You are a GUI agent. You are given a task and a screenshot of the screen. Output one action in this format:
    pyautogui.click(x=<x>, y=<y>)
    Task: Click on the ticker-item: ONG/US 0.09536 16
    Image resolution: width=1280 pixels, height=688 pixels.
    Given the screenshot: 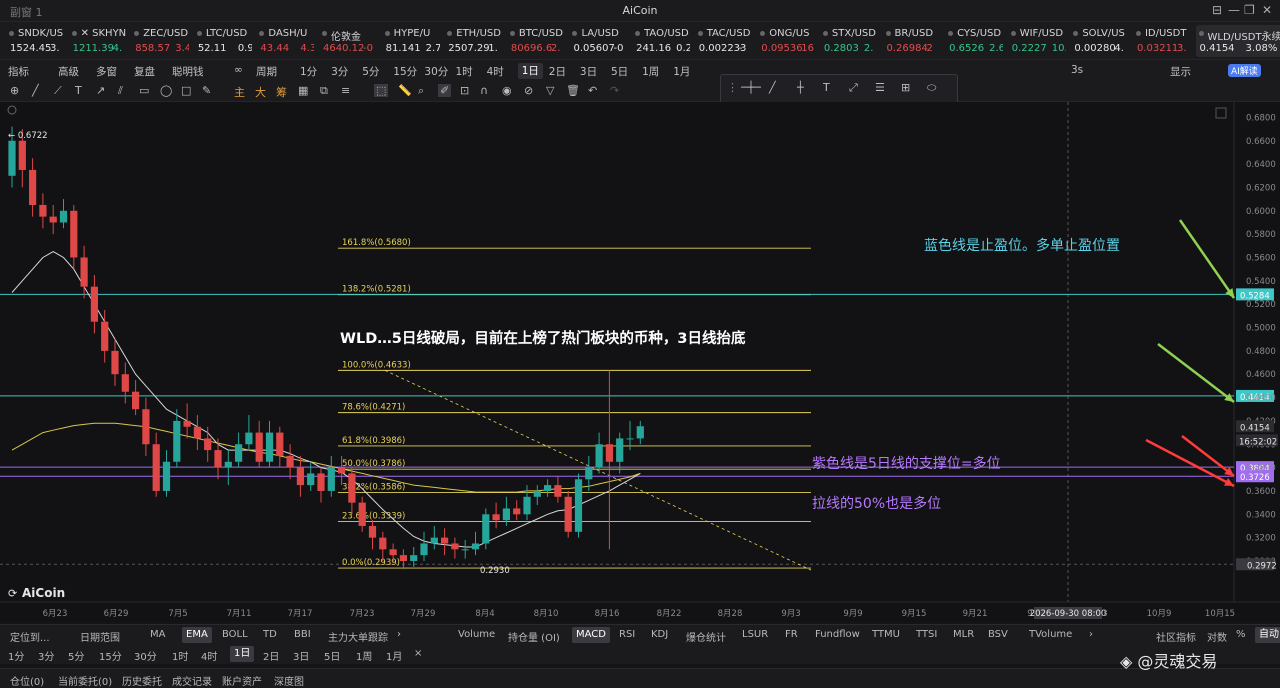 What is the action you would take?
    pyautogui.click(x=786, y=41)
    